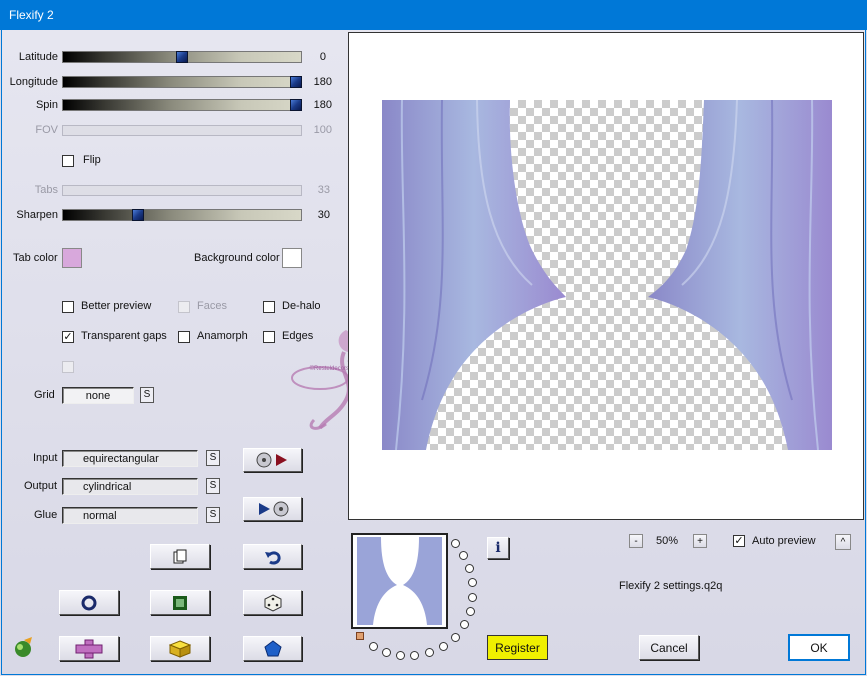 The height and width of the screenshot is (676, 867). Describe the element at coordinates (182, 82) in the screenshot. I see `longitude-slider` at that location.